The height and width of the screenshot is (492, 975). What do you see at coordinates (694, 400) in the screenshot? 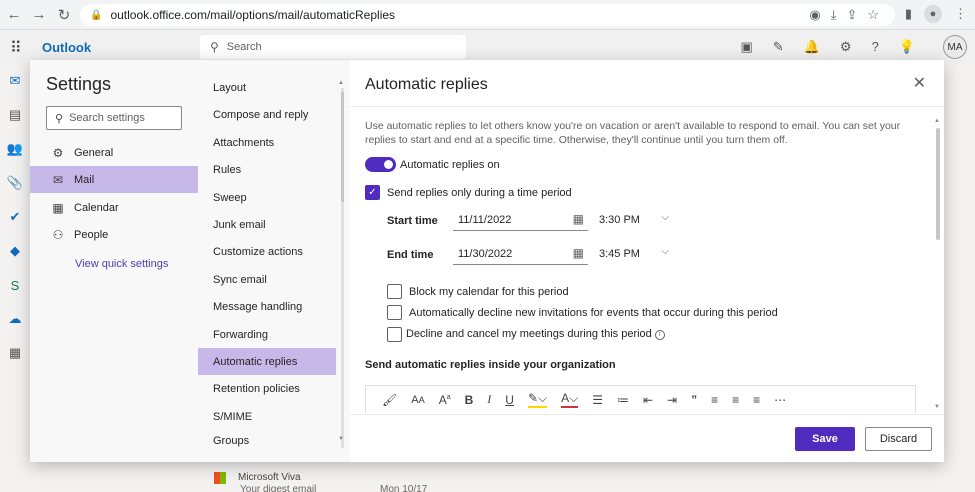
I see `quote-icon: ”` at bounding box center [694, 400].